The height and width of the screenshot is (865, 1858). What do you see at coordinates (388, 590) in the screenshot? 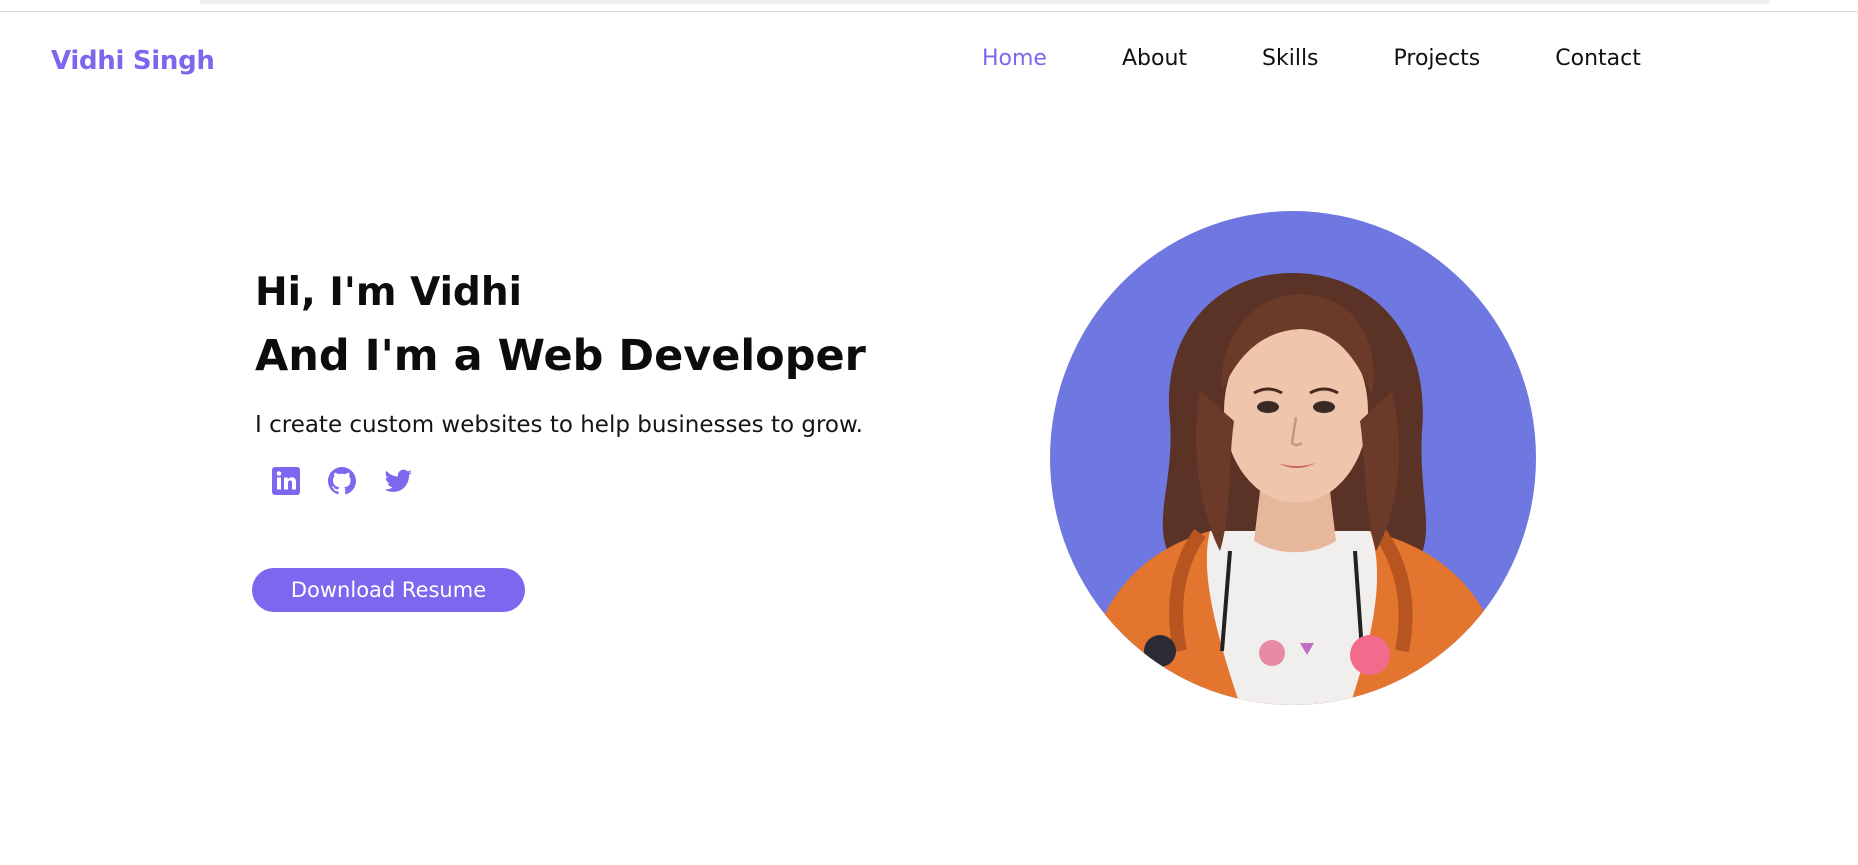
I see `download-resume-button: Download Resume` at bounding box center [388, 590].